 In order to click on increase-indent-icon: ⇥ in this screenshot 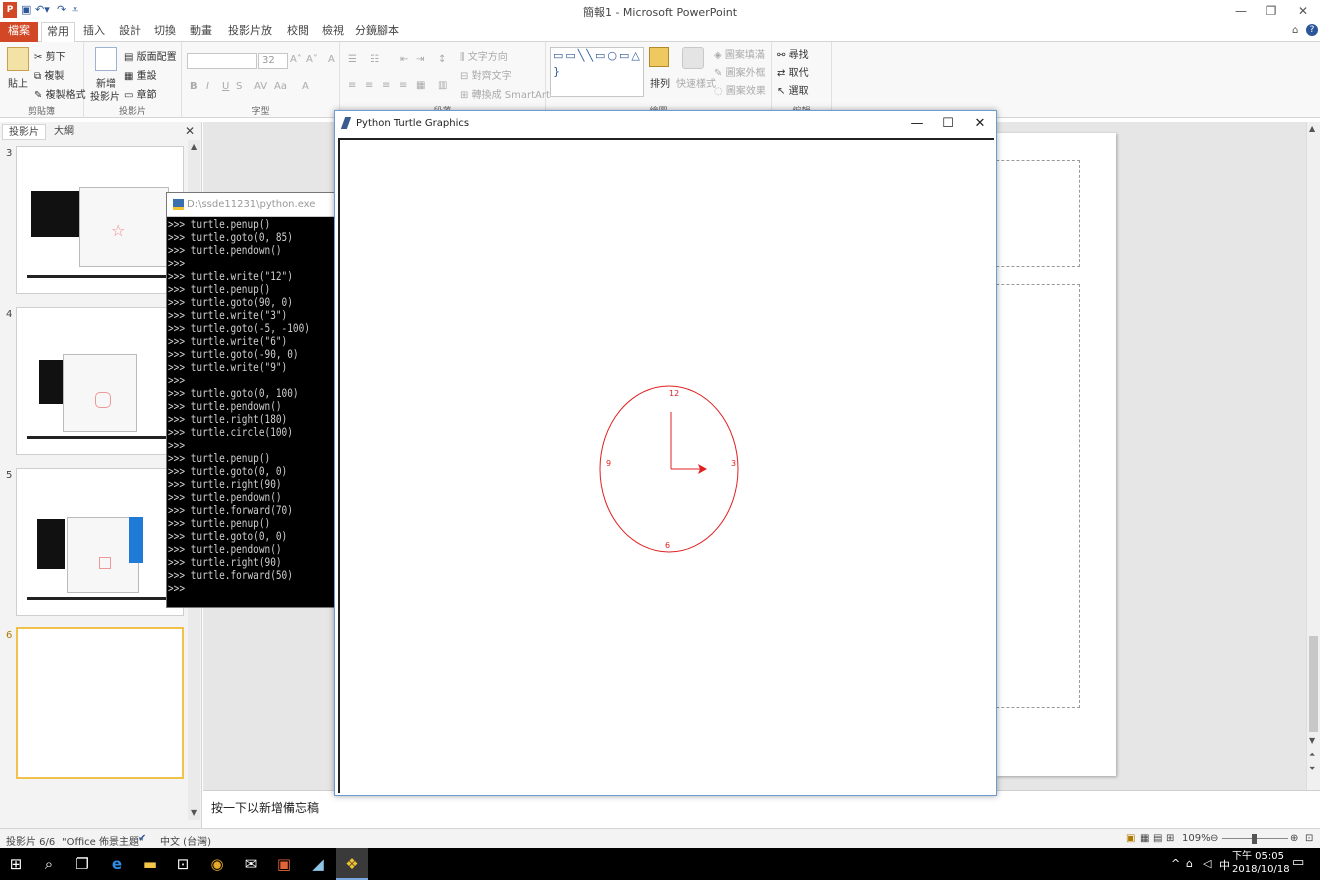, I will do `click(420, 59)`.